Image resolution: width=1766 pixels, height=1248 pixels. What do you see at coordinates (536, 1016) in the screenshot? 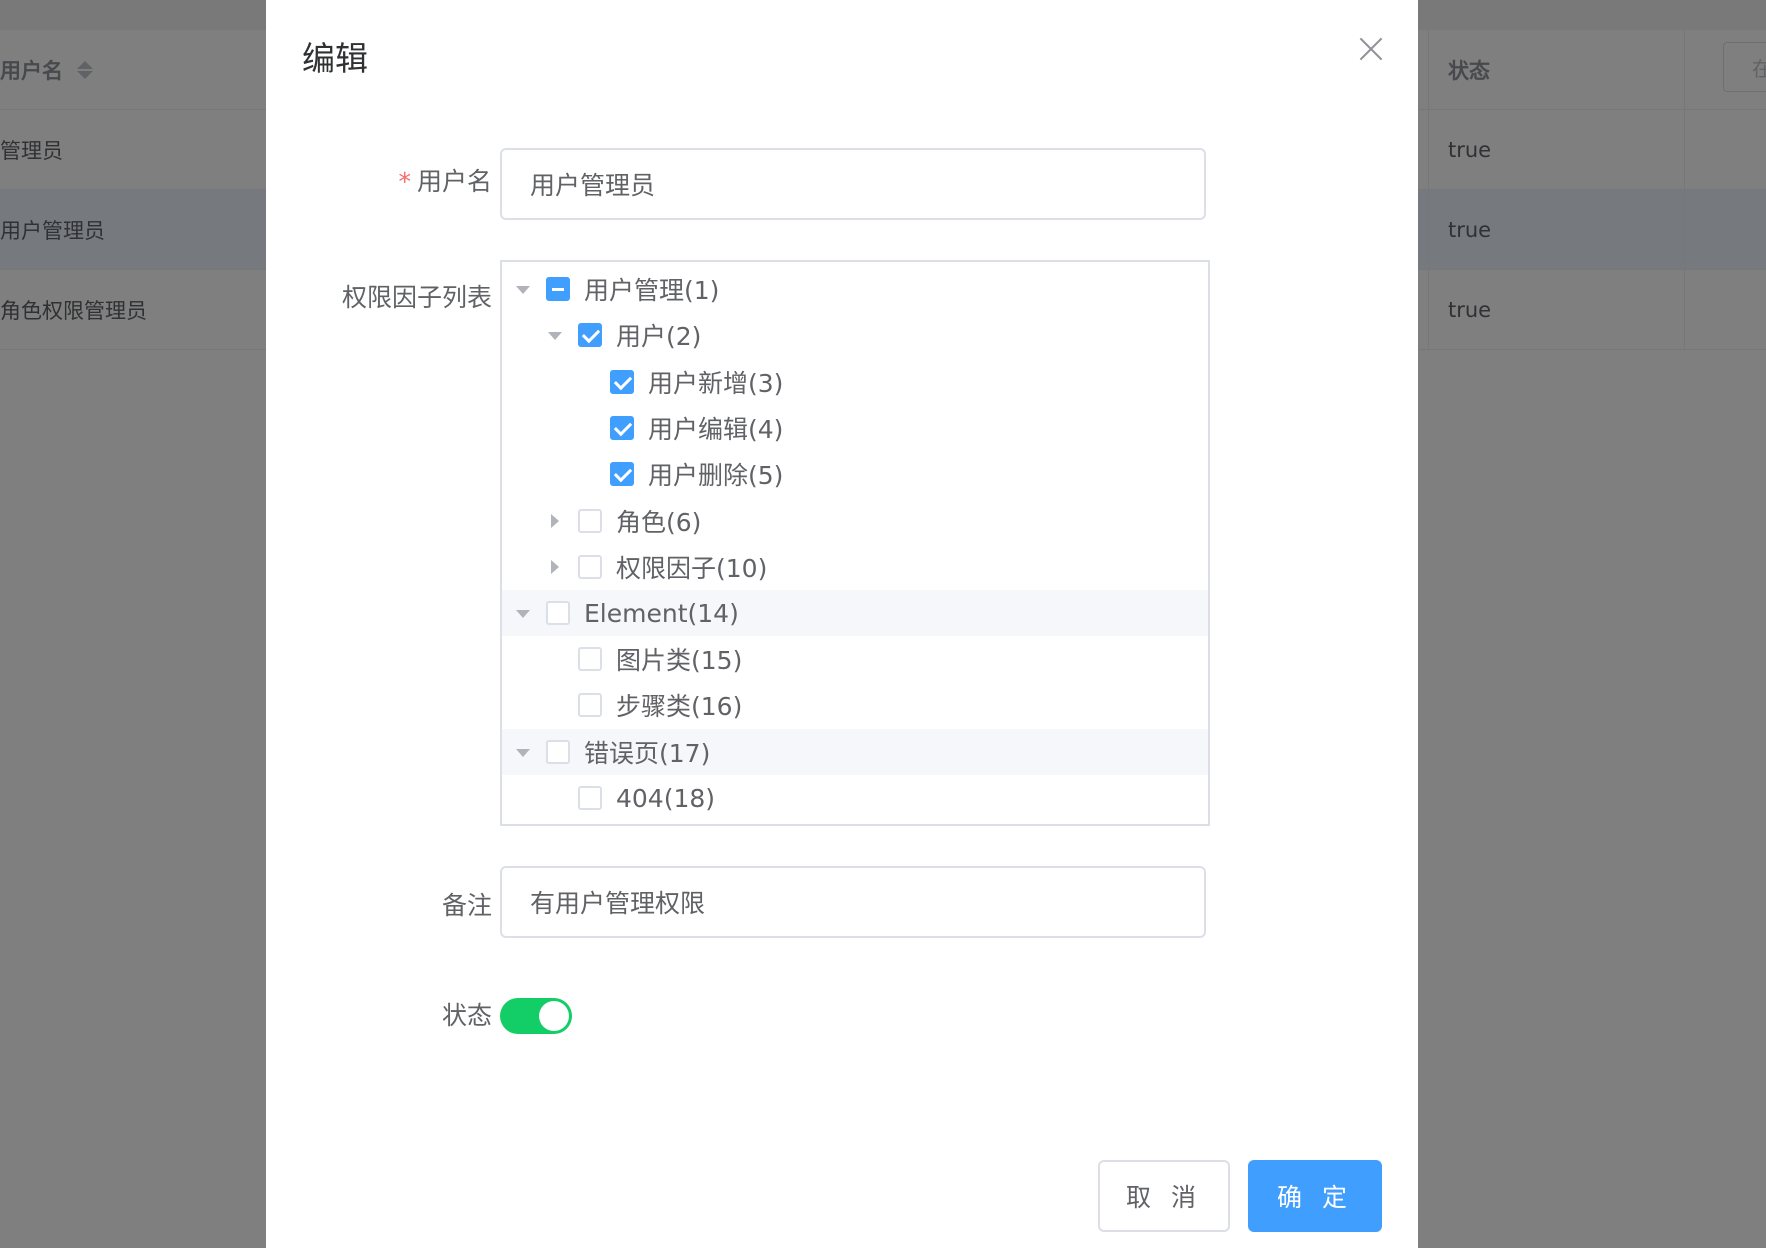
I see `status-switch` at bounding box center [536, 1016].